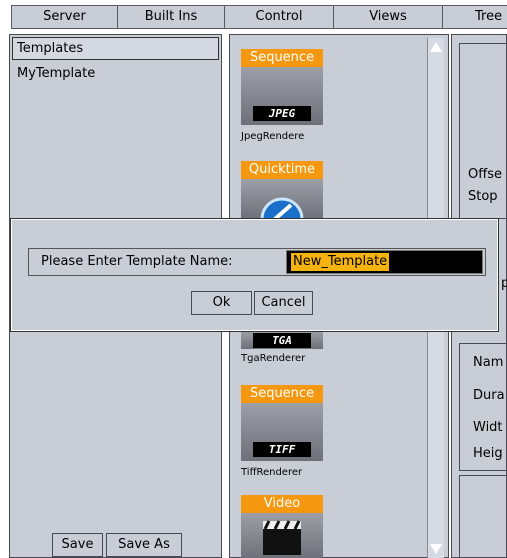 The image size is (507, 558). I want to click on format-label: TGA, so click(282, 340).